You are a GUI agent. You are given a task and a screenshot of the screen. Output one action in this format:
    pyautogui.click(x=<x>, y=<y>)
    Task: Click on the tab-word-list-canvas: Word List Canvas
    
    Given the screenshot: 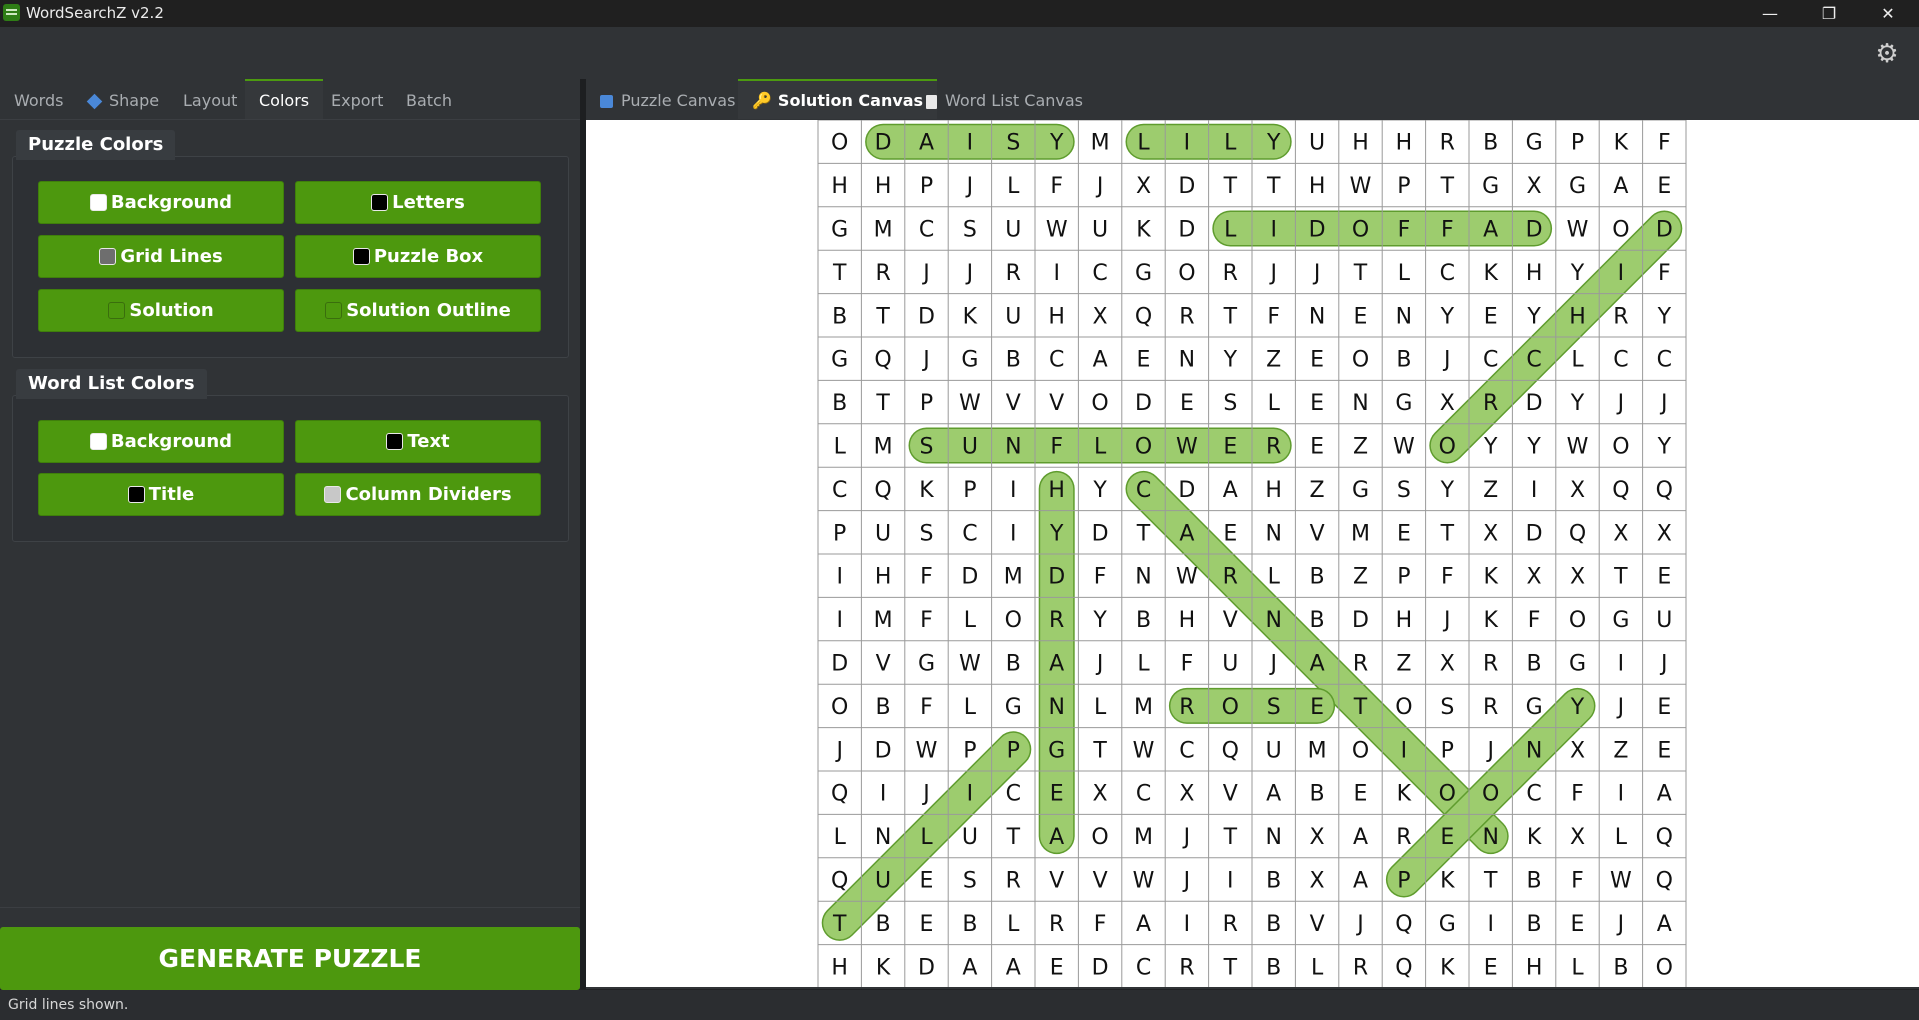 What is the action you would take?
    pyautogui.click(x=1004, y=99)
    